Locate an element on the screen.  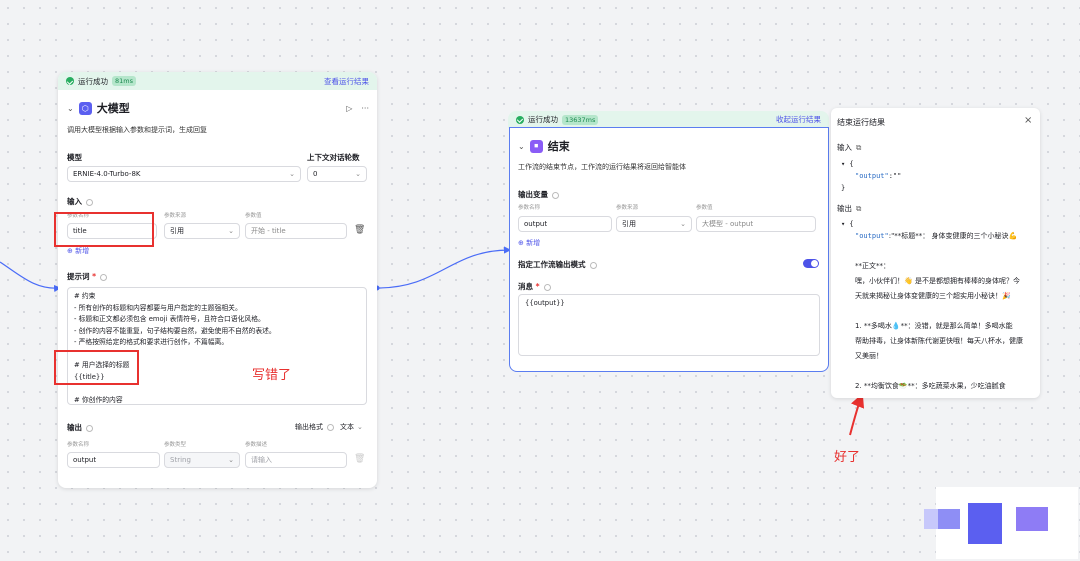
context-select: 0 ⌄ is located at coordinates (337, 174).